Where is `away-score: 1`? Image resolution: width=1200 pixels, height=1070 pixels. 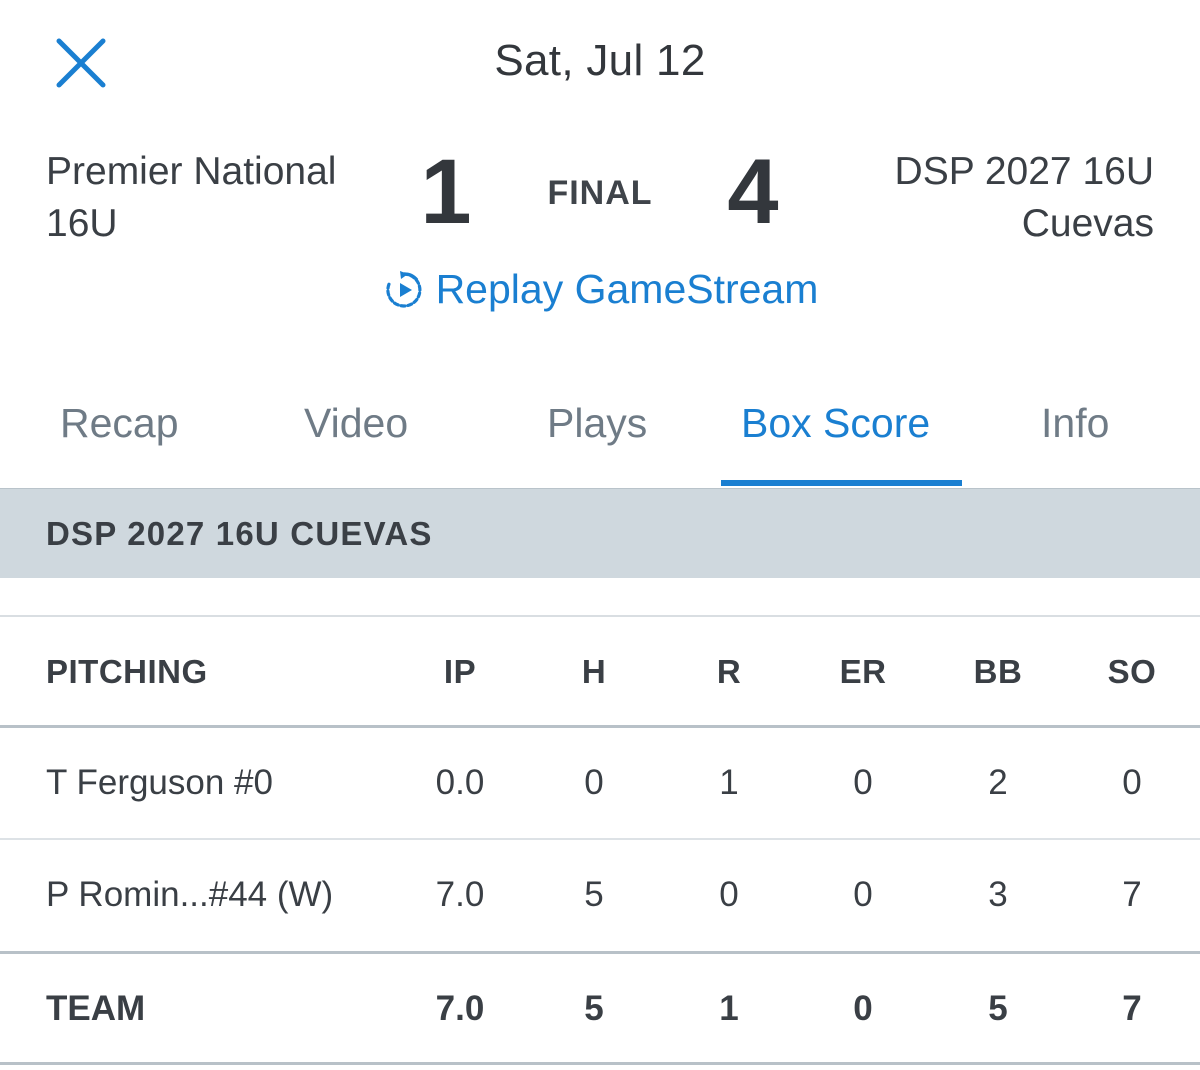 away-score: 1 is located at coordinates (446, 192).